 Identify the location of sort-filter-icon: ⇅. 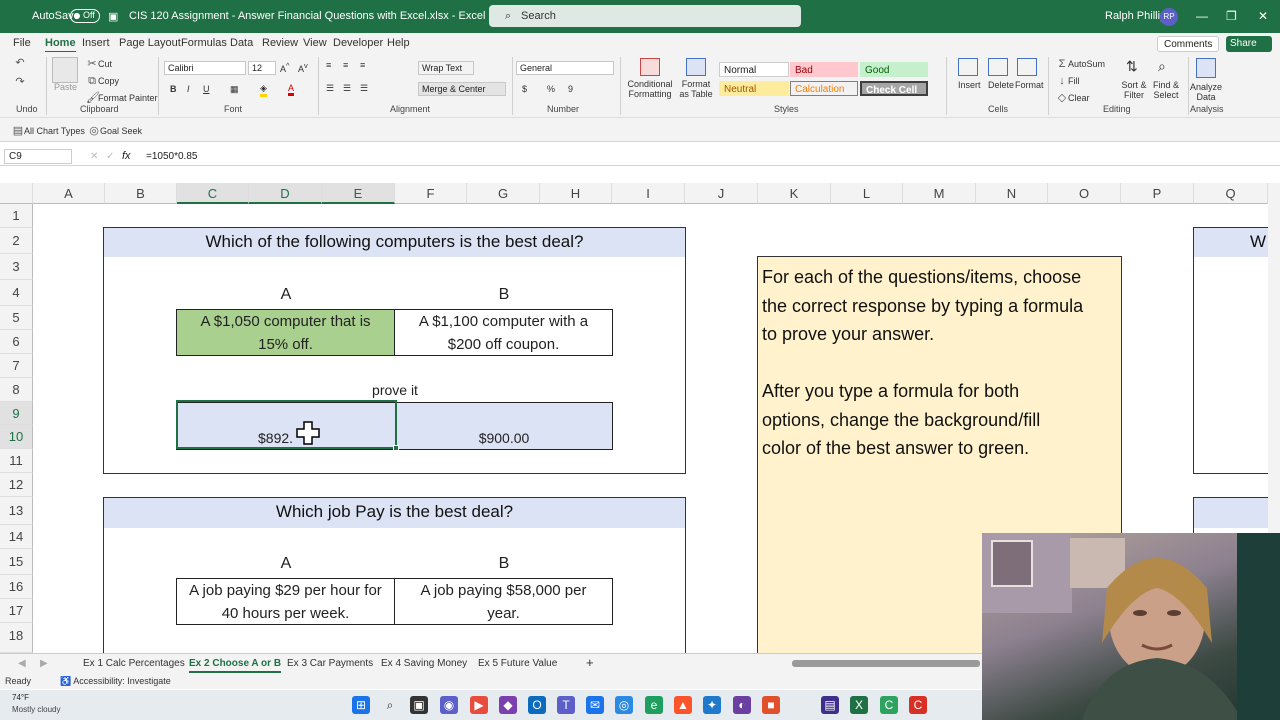
(1132, 66).